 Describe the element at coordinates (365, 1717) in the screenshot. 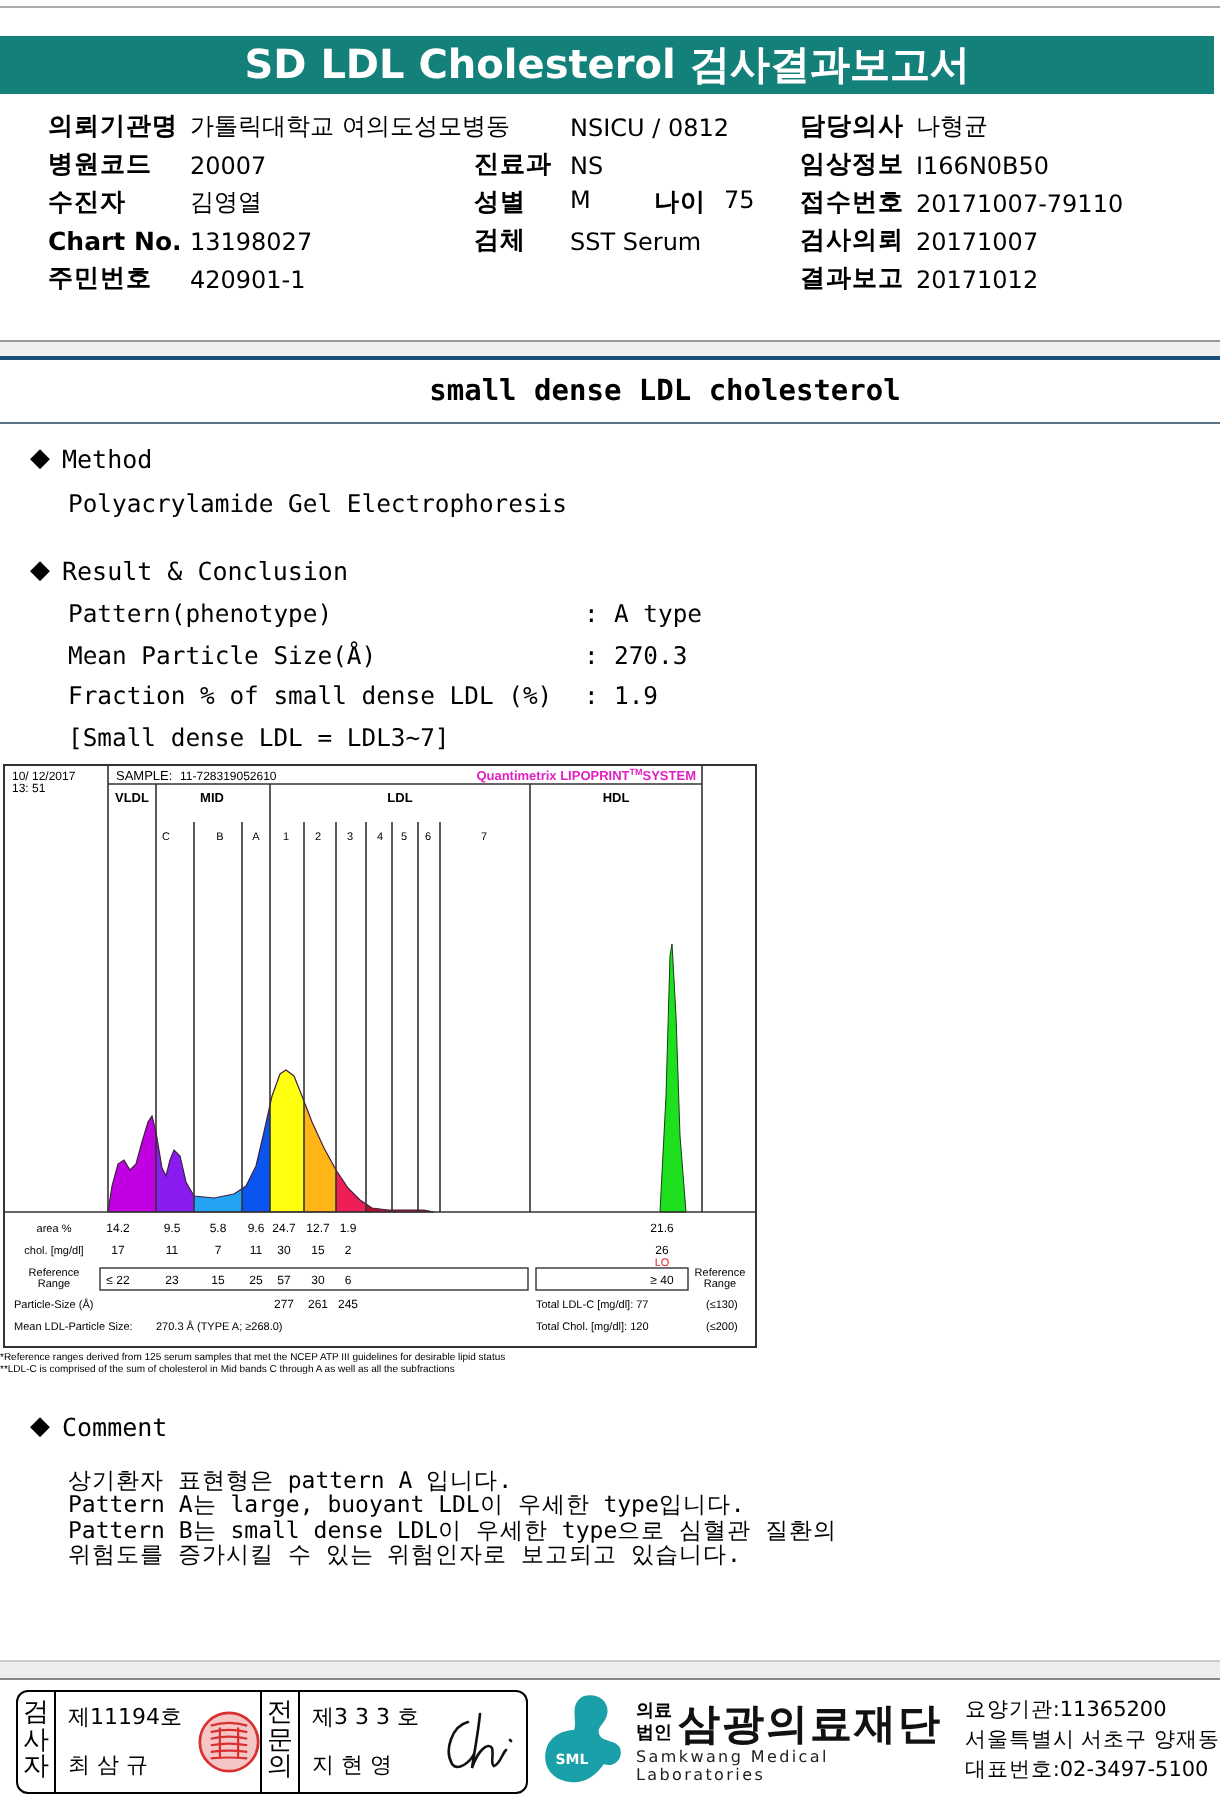

I see `license-number: 제3 3 3 호` at that location.